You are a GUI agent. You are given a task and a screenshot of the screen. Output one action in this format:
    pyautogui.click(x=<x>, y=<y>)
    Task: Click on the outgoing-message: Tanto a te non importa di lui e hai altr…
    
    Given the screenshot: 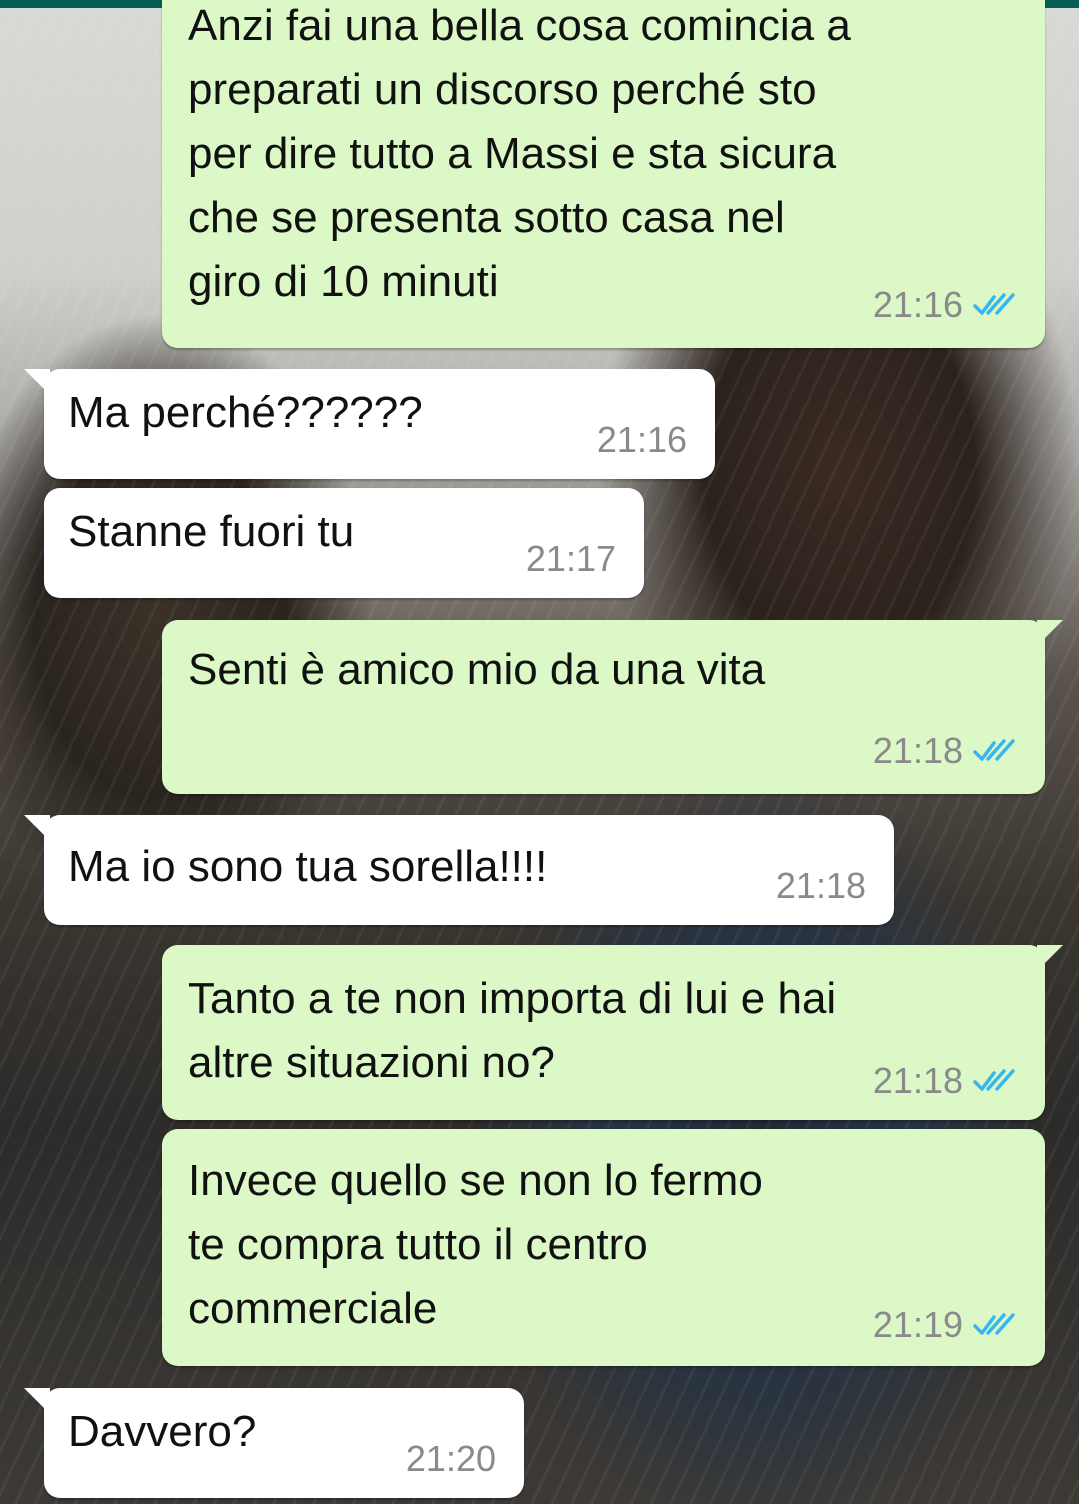 What is the action you would take?
    pyautogui.click(x=612, y=1032)
    